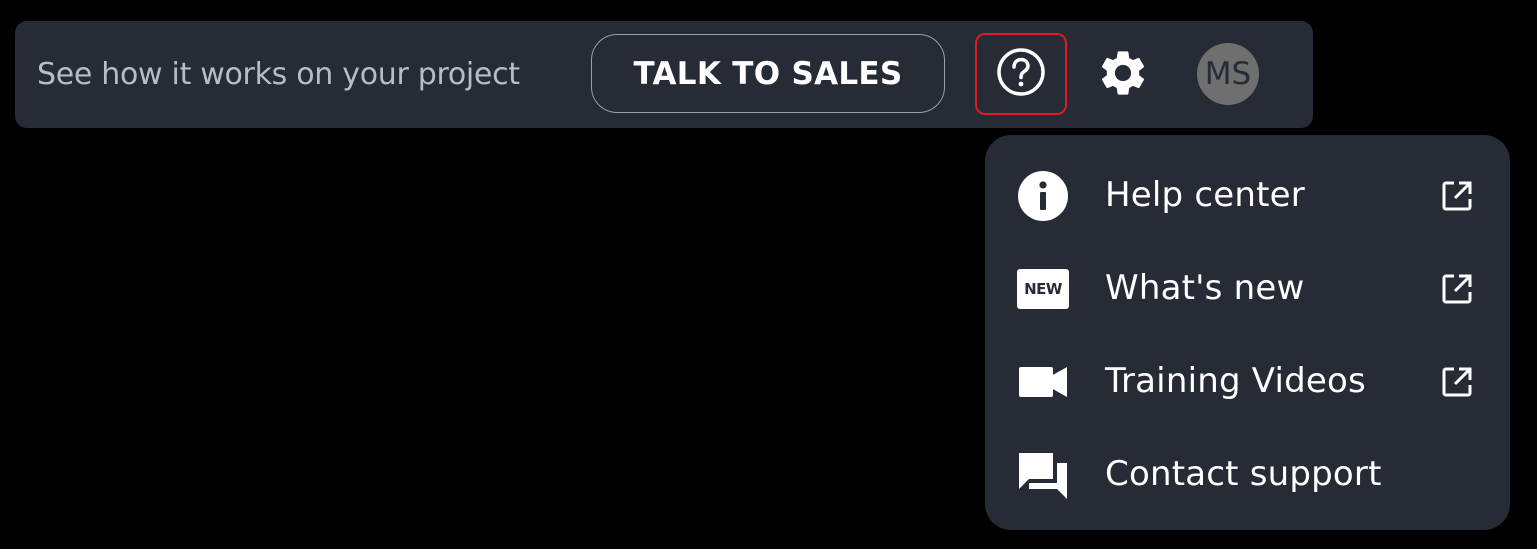  I want to click on menu-item-label: Help center, so click(1205, 195).